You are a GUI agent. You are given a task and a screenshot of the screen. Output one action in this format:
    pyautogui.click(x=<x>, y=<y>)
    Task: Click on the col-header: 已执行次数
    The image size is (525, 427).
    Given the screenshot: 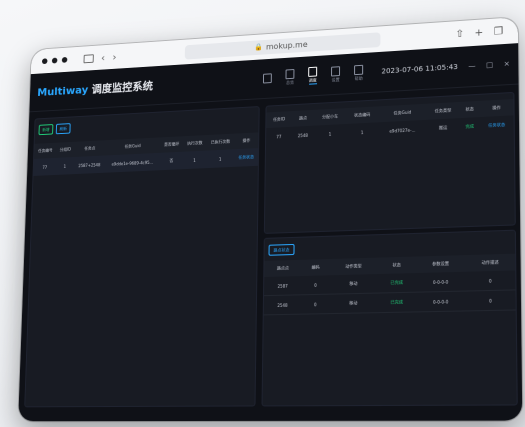 What is the action you would take?
    pyautogui.click(x=220, y=142)
    